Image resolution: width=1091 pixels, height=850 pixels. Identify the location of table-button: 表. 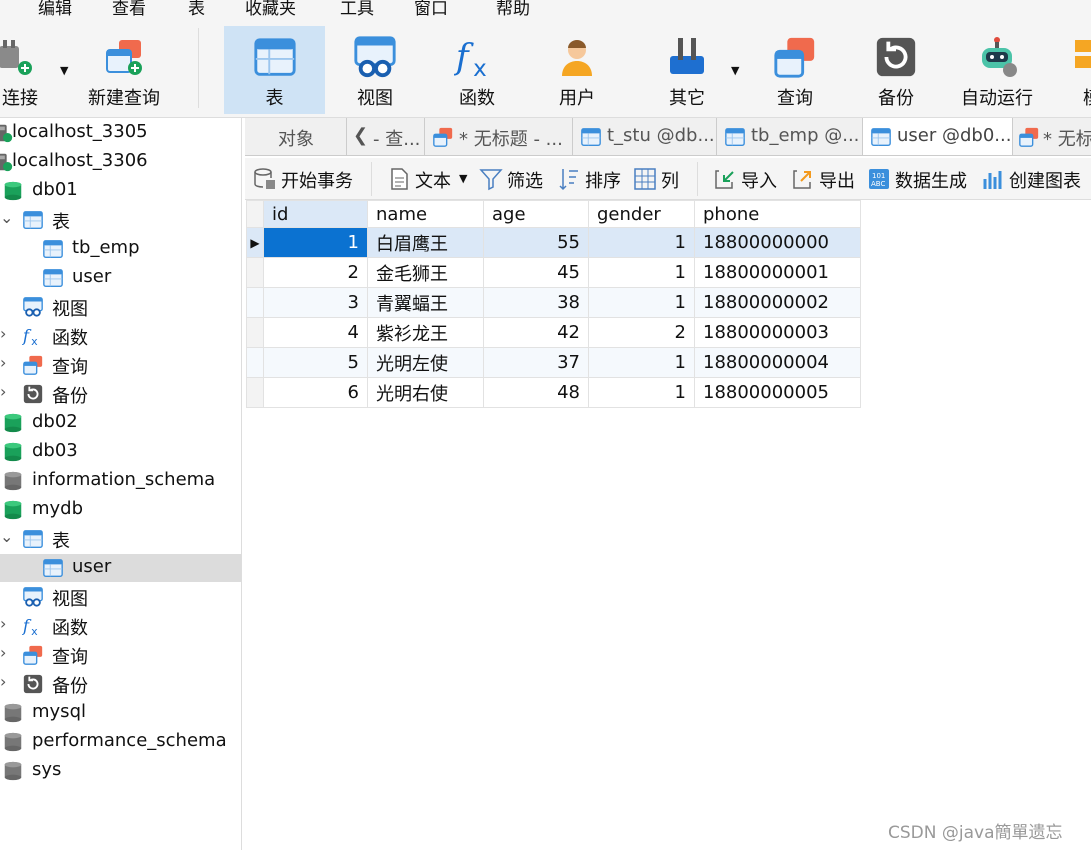
(274, 70).